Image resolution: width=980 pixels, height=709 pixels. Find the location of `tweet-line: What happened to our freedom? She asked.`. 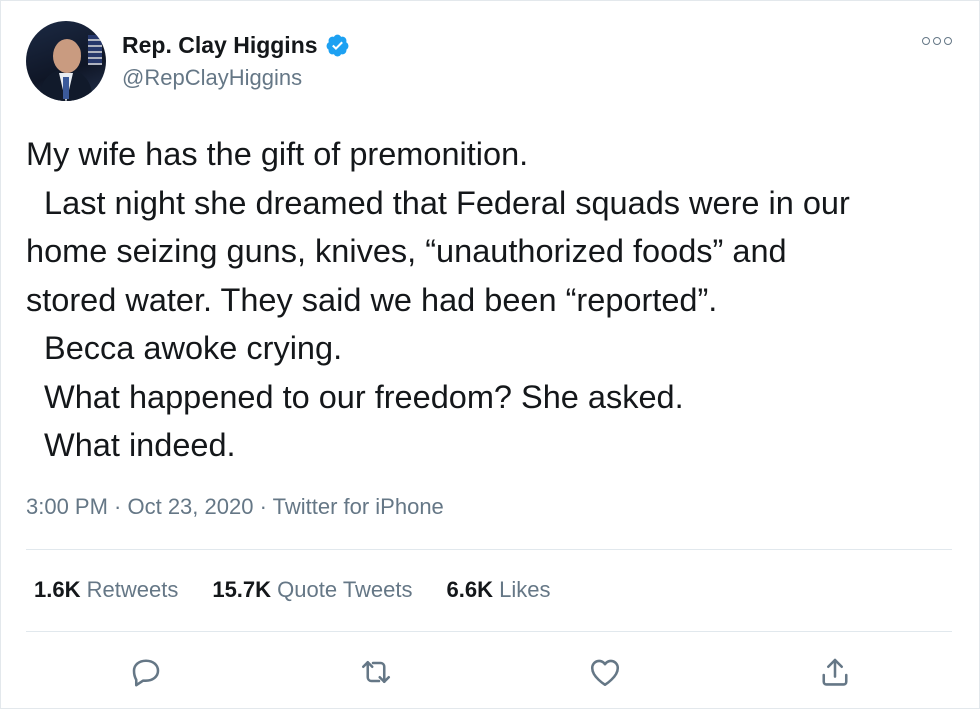

tweet-line: What happened to our freedom? She asked. is located at coordinates (355, 396).